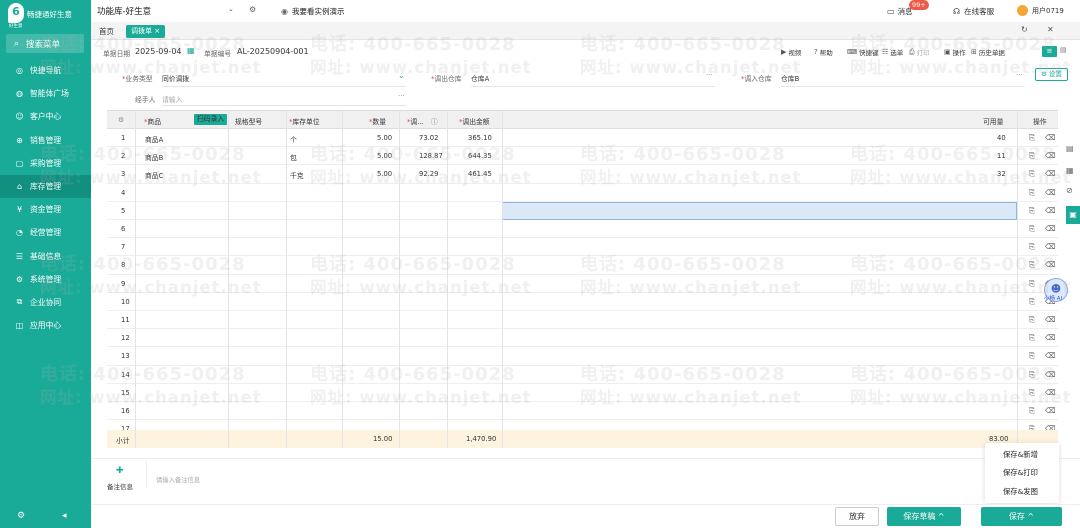 The width and height of the screenshot is (1080, 528). What do you see at coordinates (863, 52) in the screenshot?
I see `toolbar-shortcut: ⌨ 快捷键` at bounding box center [863, 52].